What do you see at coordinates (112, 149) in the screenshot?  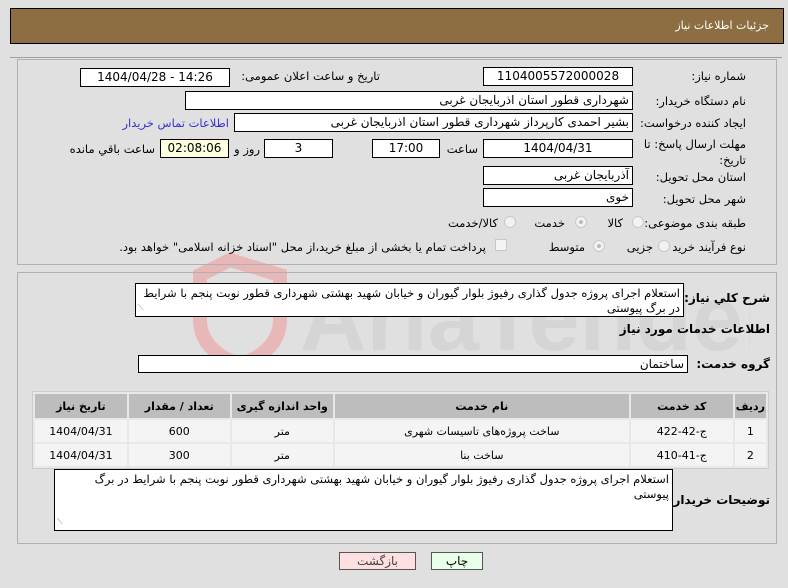 I see `remaining-label: ساعت باقي مانده` at bounding box center [112, 149].